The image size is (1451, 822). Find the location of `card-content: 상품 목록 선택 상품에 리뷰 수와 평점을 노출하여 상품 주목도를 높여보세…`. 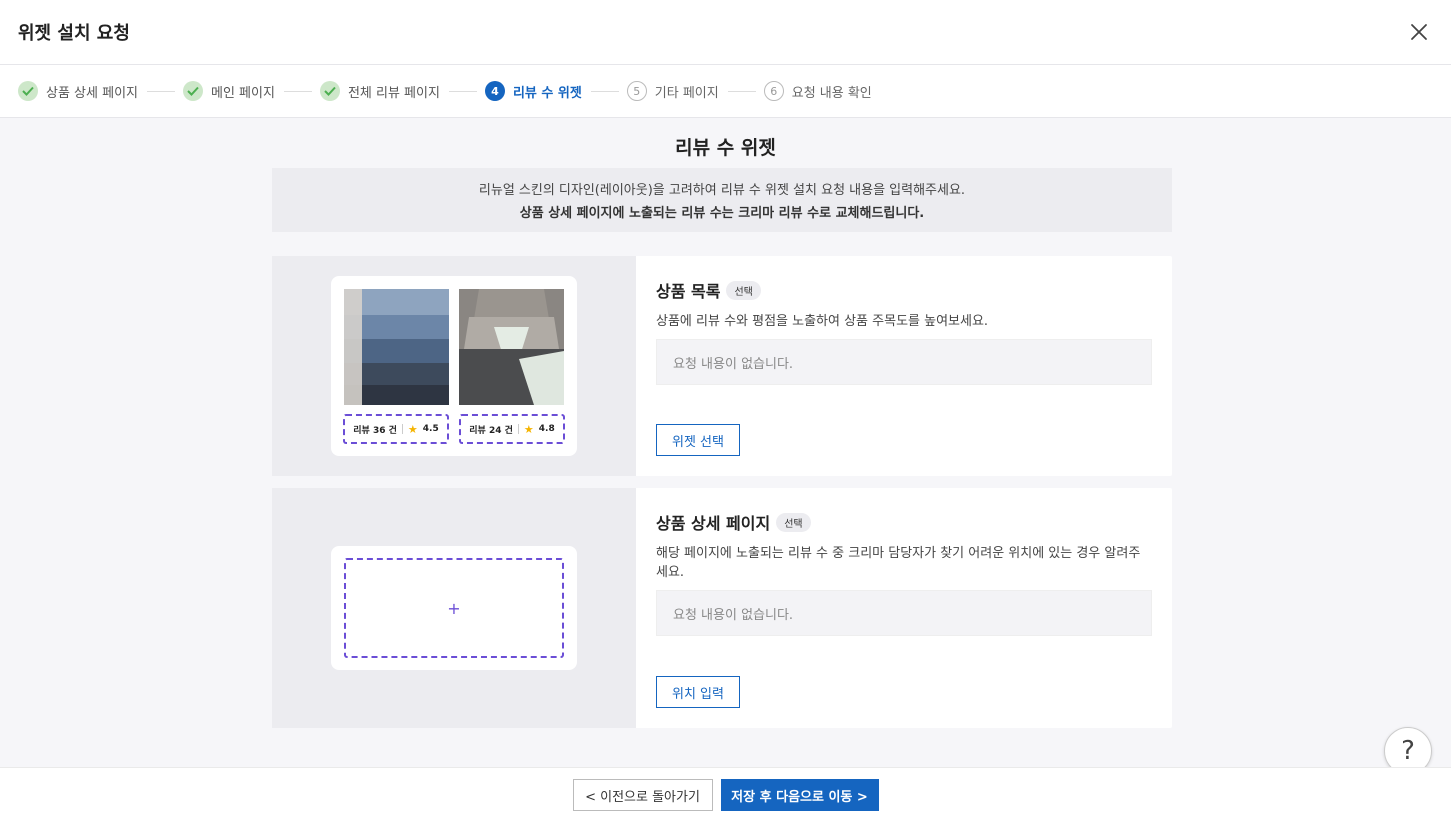

card-content: 상품 목록 선택 상품에 리뷰 수와 평점을 노출하여 상품 주목도를 높여보세… is located at coordinates (904, 366).